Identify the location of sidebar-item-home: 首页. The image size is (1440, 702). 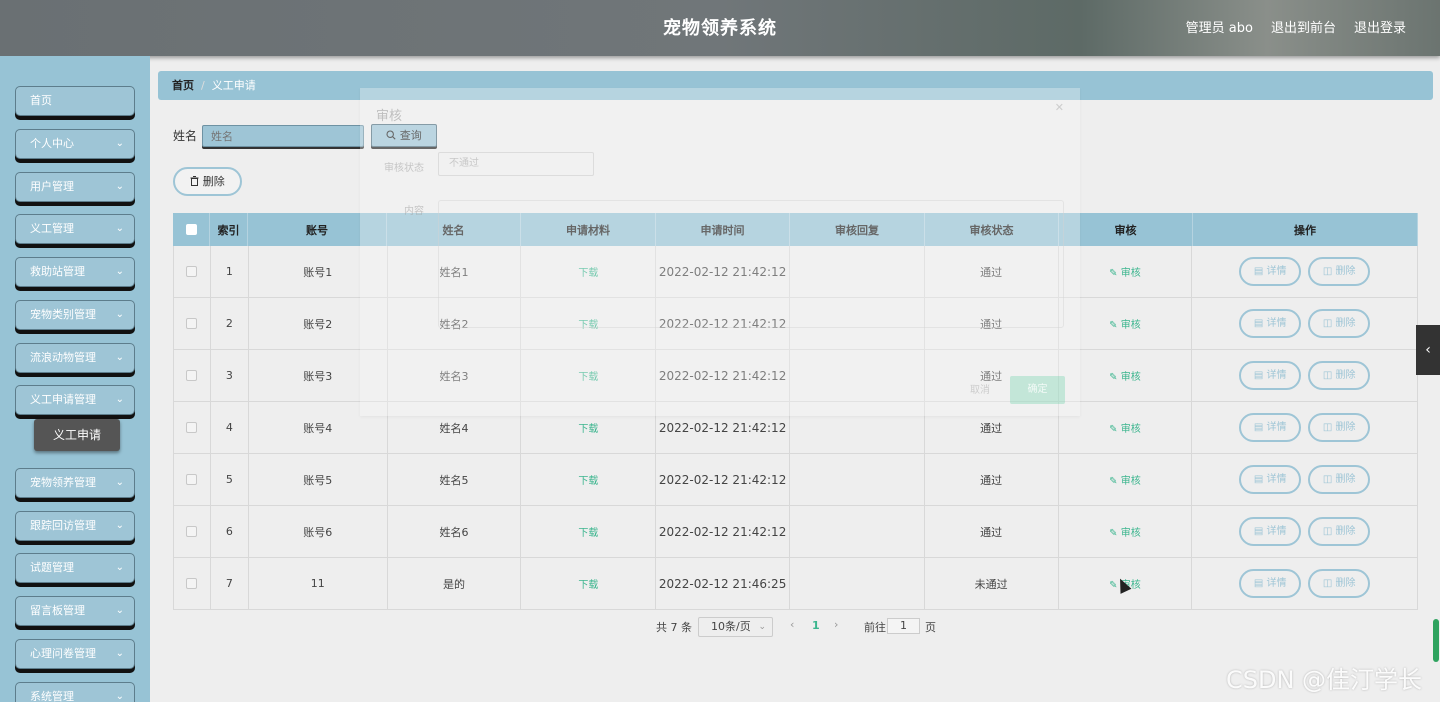
(75, 101).